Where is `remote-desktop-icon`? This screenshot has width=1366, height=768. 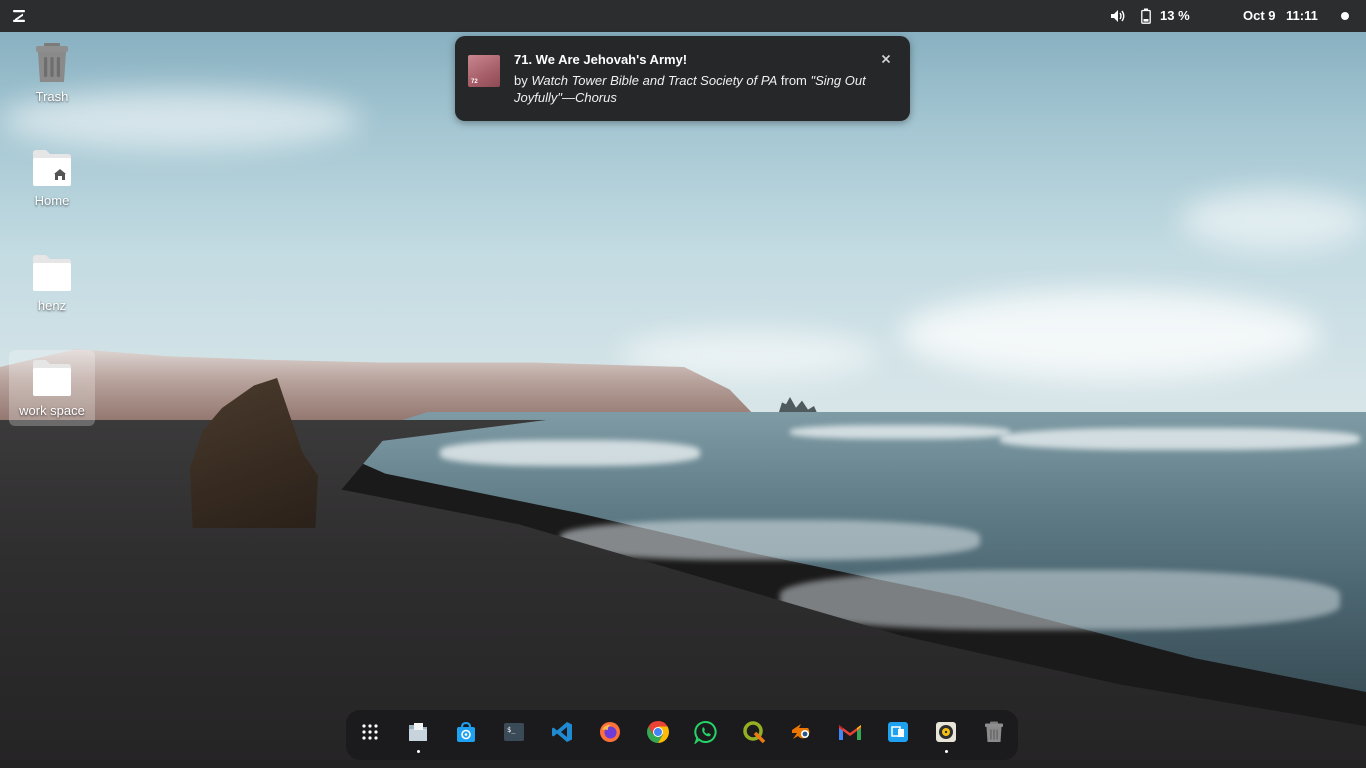
remote-desktop-icon is located at coordinates (898, 734).